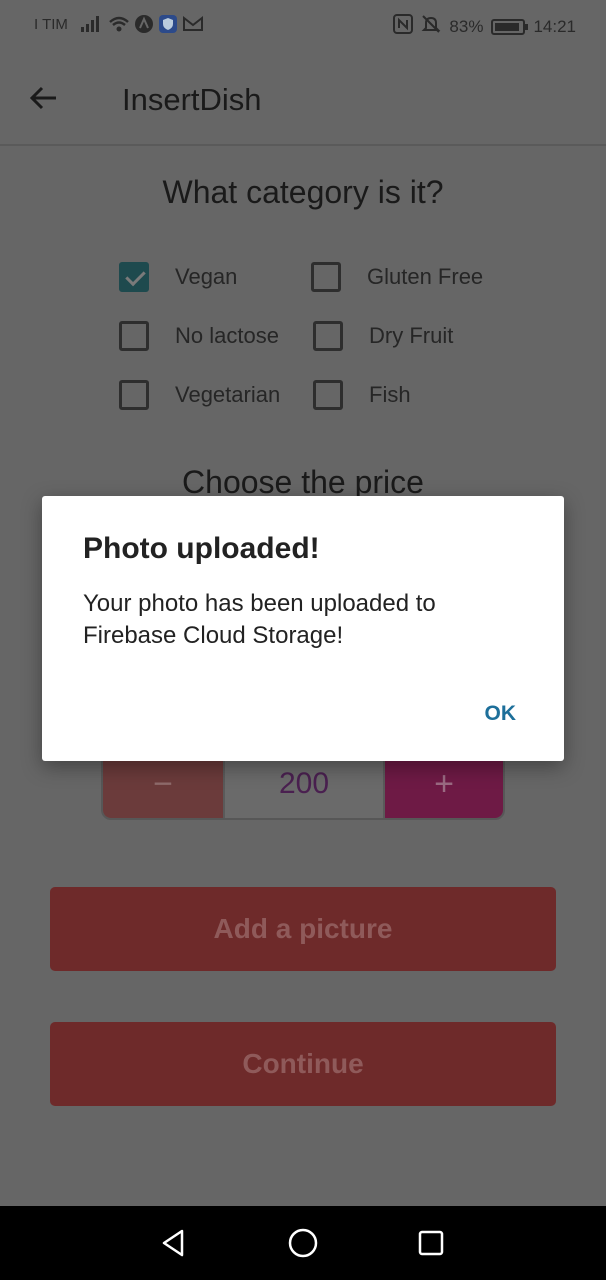 Image resolution: width=606 pixels, height=1280 pixels. I want to click on back-nav-button, so click(173, 1243).